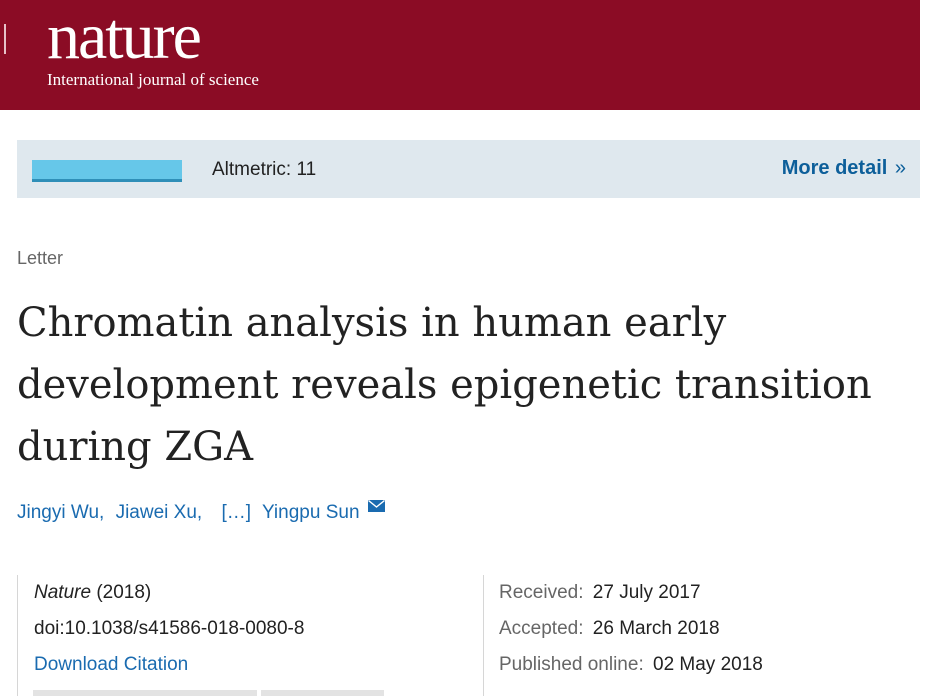 This screenshot has width=942, height=696. What do you see at coordinates (376, 506) in the screenshot?
I see `mail-icon` at bounding box center [376, 506].